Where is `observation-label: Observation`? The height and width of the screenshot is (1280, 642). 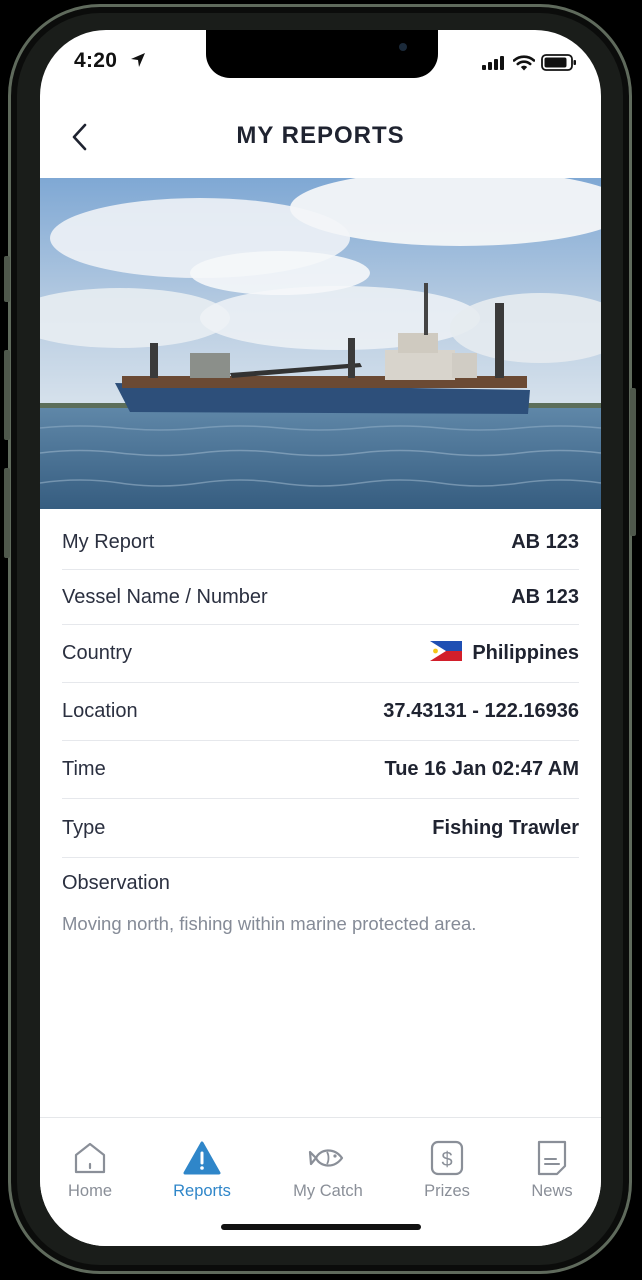
observation-label: Observation is located at coordinates (116, 883).